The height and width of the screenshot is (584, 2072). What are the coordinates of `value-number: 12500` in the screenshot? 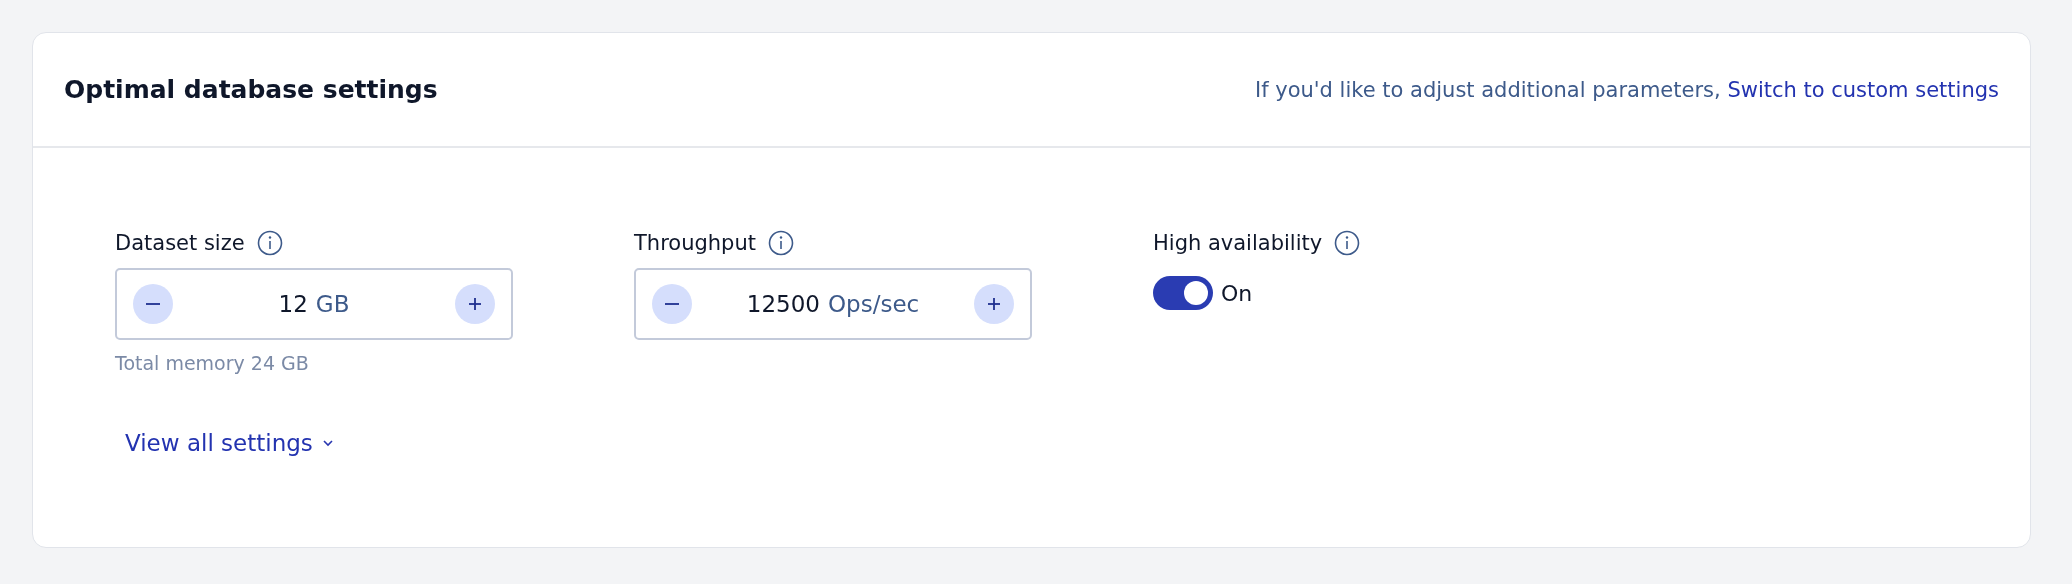 It's located at (783, 304).